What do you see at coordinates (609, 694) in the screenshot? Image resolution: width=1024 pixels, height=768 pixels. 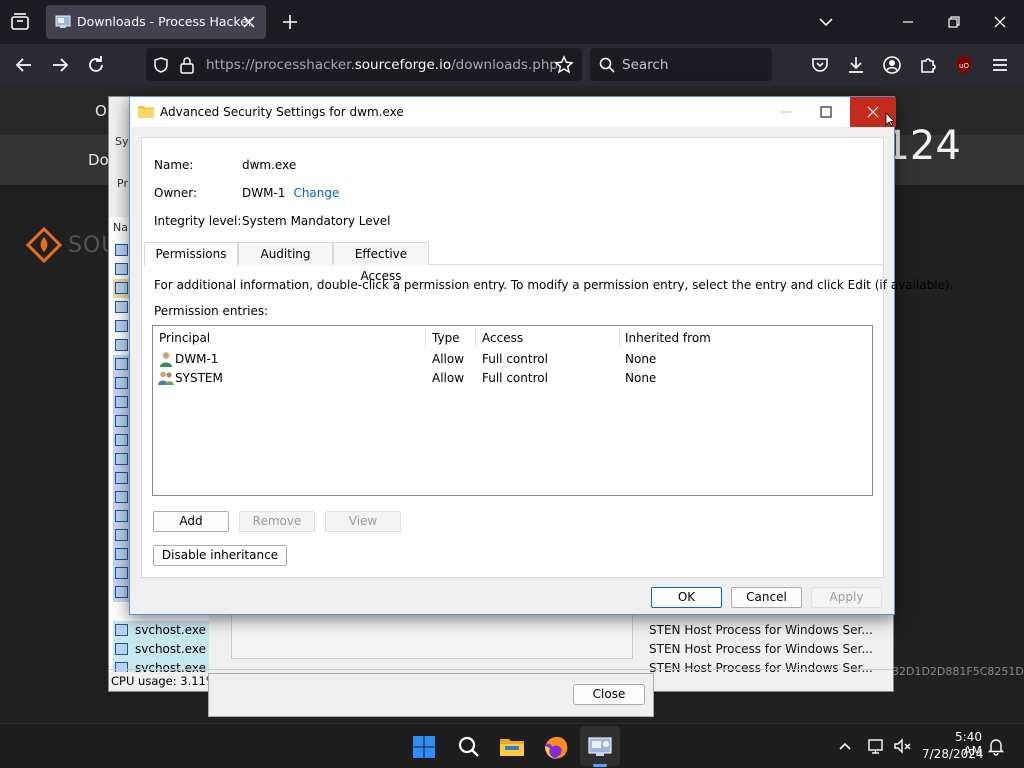 I see `ph-close-button: Close` at bounding box center [609, 694].